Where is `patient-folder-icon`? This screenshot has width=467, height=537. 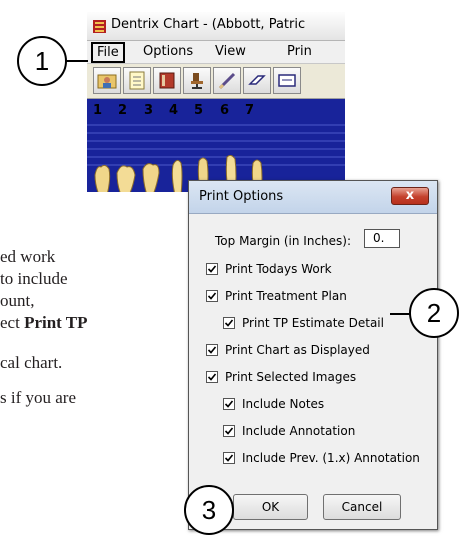
patient-folder-icon is located at coordinates (107, 81).